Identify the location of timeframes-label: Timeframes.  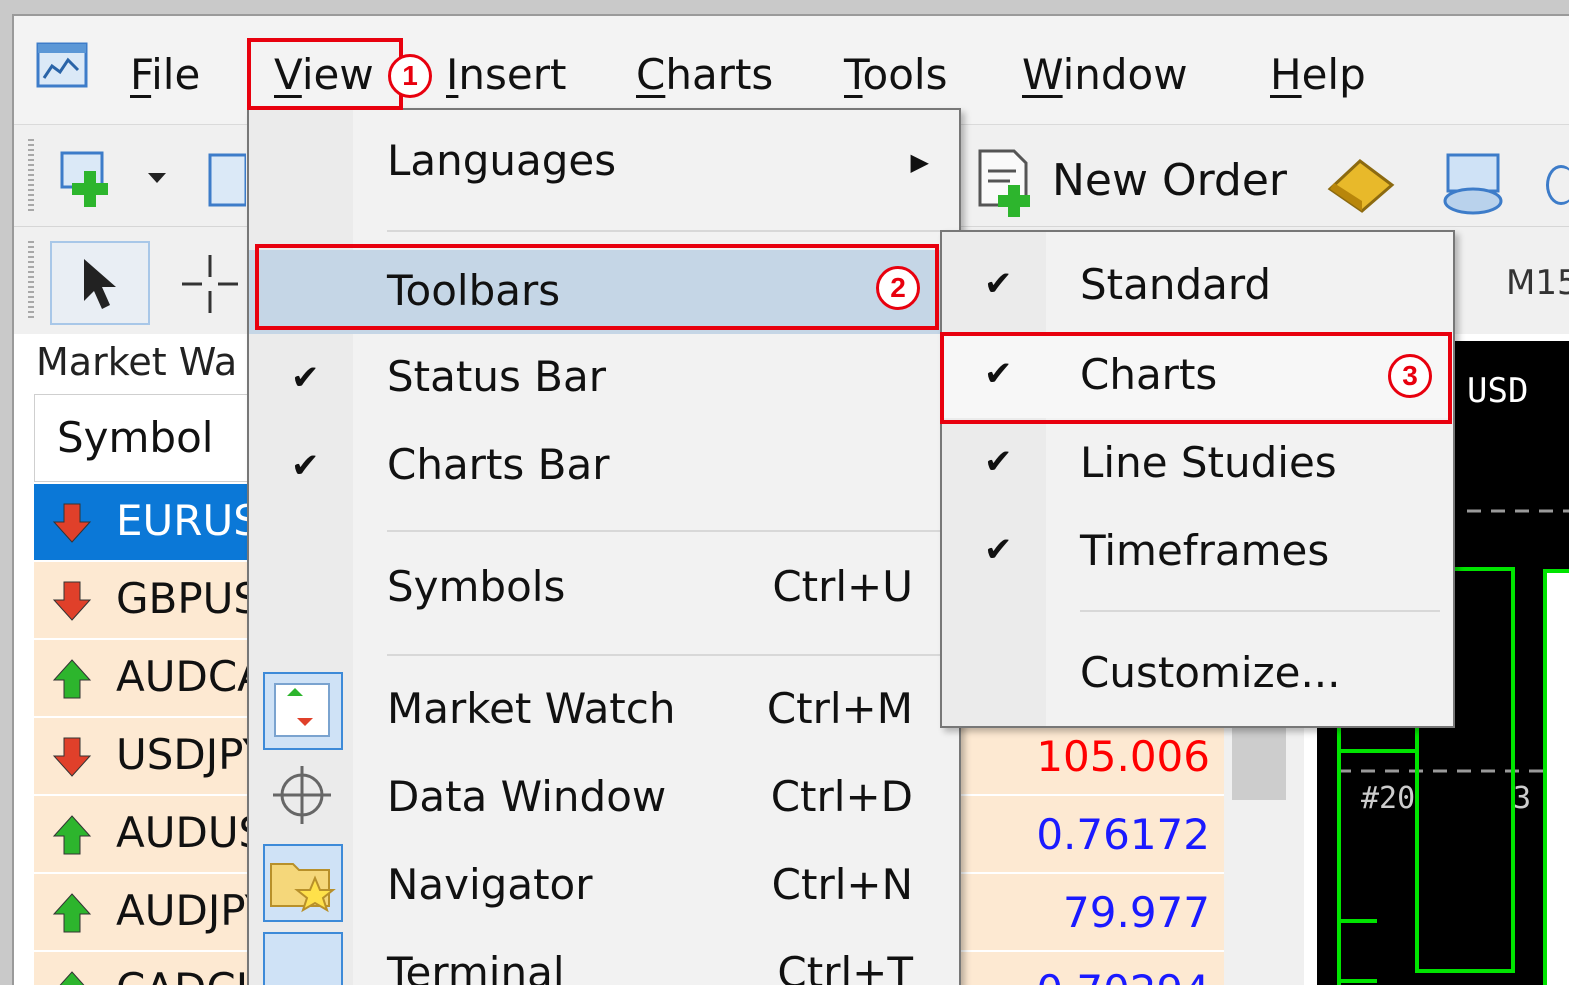
(1205, 550).